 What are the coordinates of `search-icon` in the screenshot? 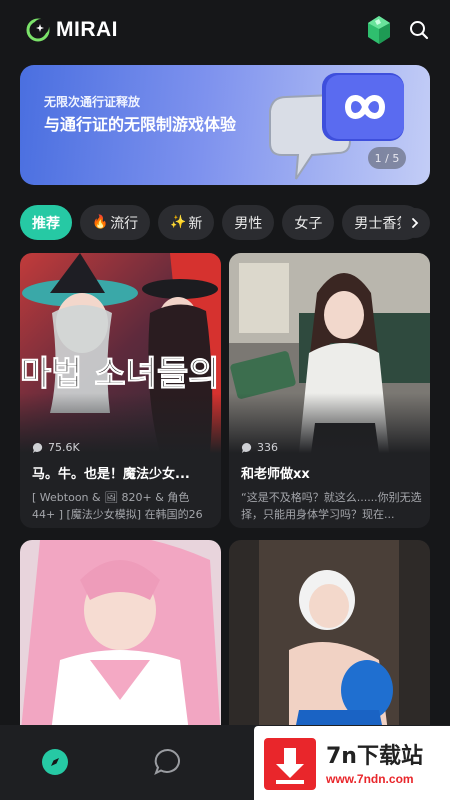 It's located at (419, 30).